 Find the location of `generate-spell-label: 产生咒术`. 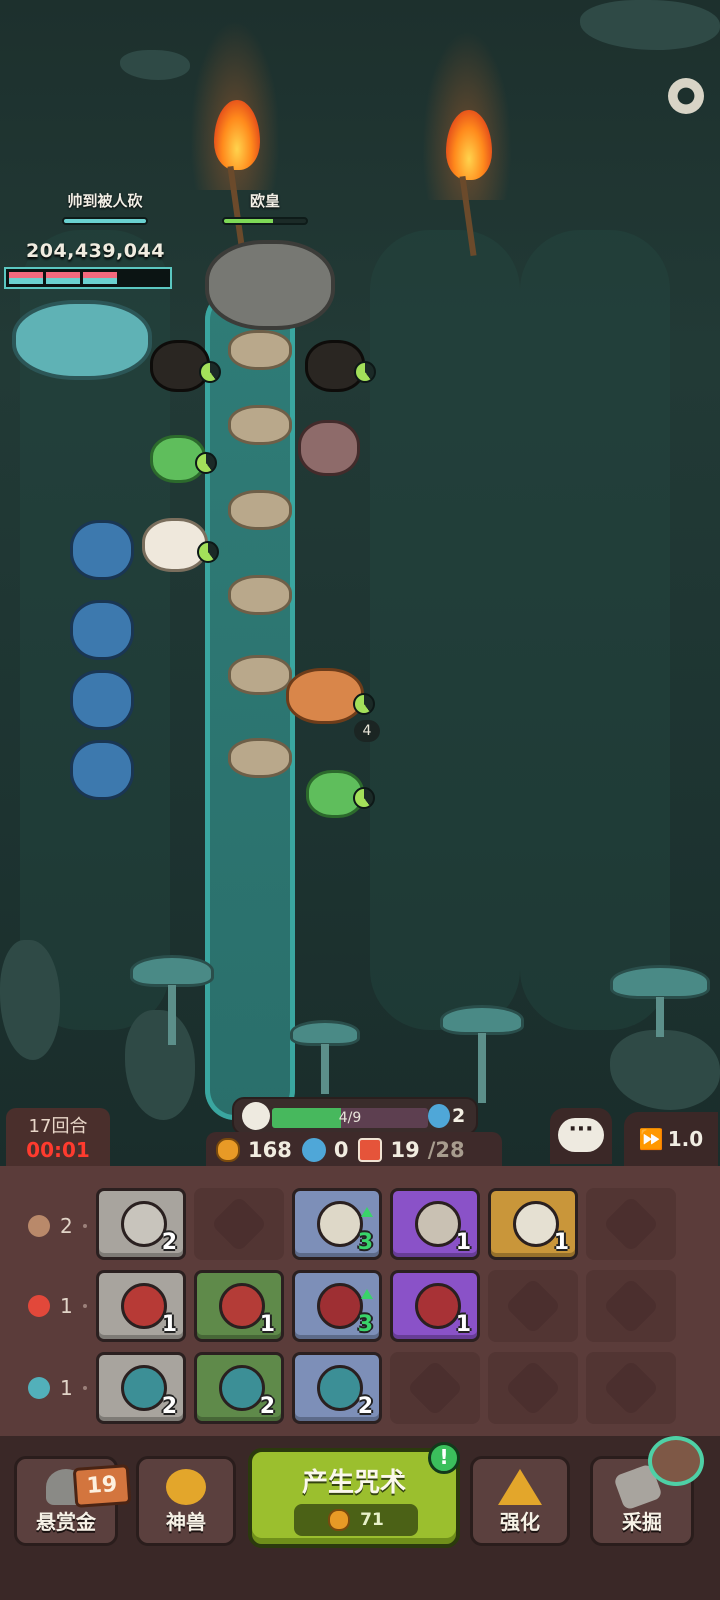

generate-spell-label: 产生咒术 is located at coordinates (353, 1483).